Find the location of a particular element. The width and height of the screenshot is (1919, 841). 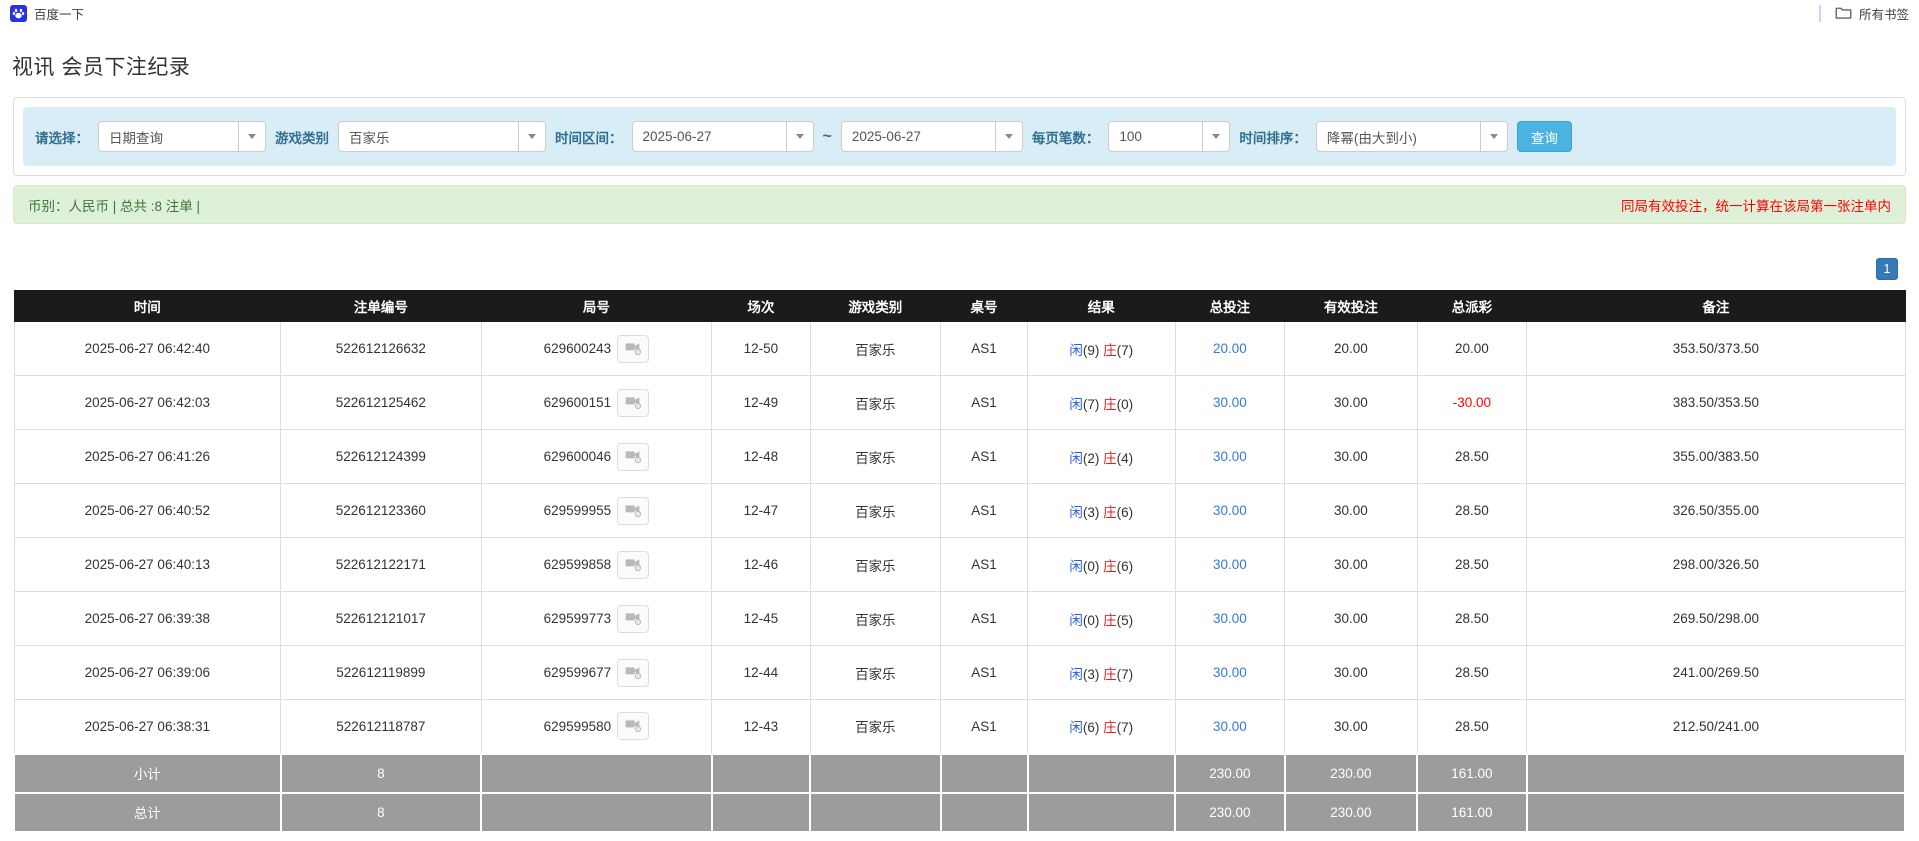

cell-result: 闲(3) 庄(6) is located at coordinates (1101, 510).